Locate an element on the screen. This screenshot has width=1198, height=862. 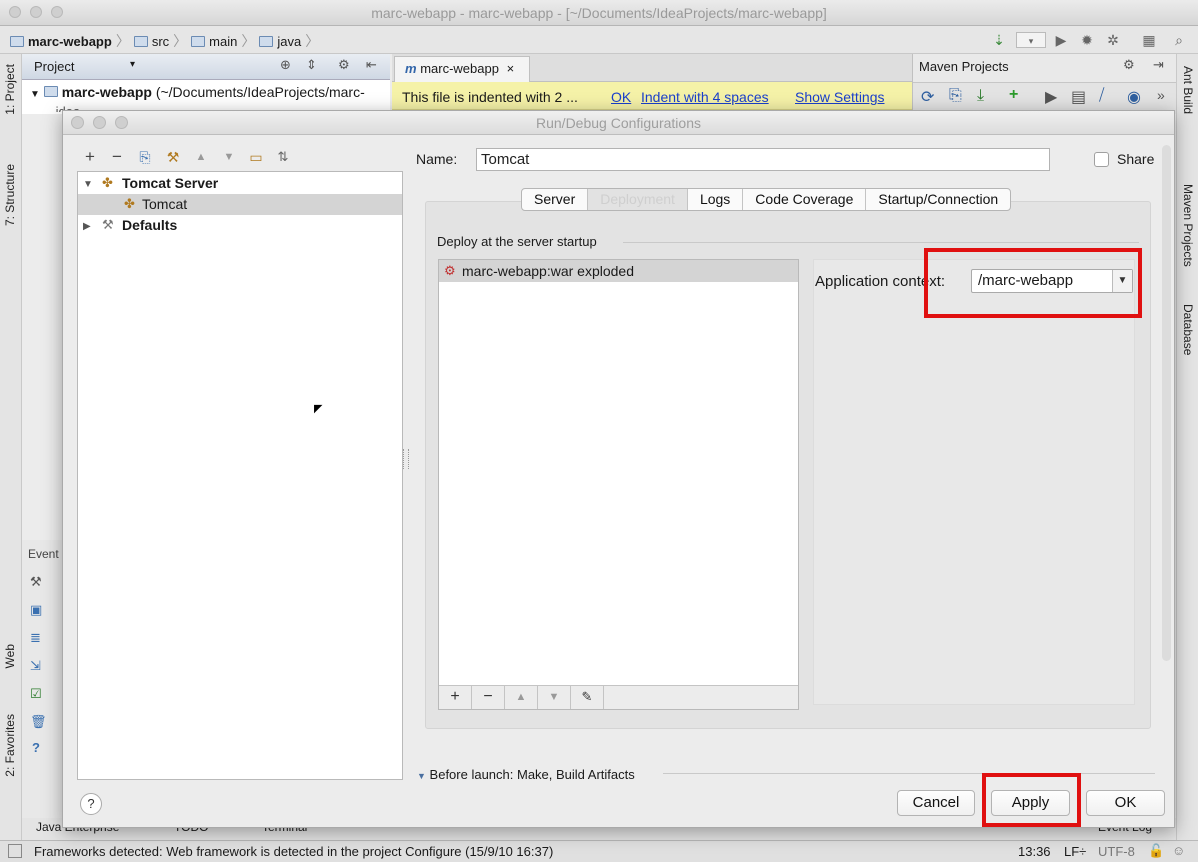
tab-project: 1: Project is located at coordinates (10, 89).